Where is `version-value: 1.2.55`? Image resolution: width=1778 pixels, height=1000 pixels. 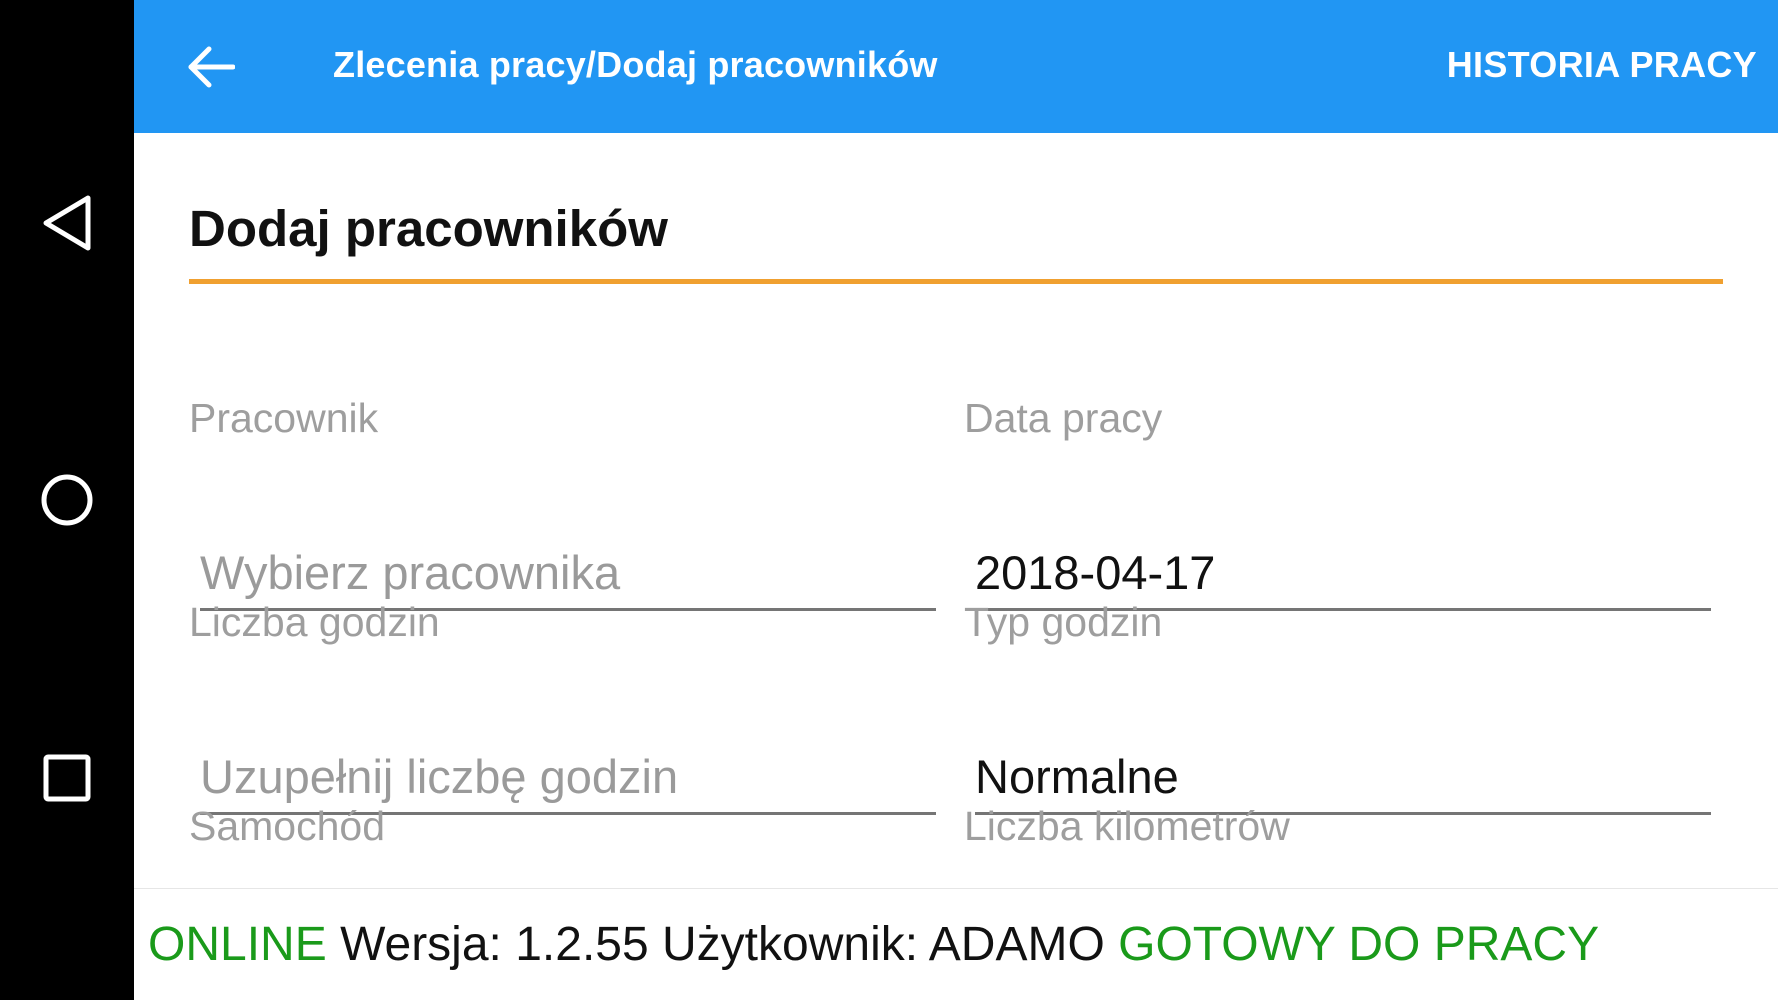
version-value: 1.2.55 is located at coordinates (582, 944).